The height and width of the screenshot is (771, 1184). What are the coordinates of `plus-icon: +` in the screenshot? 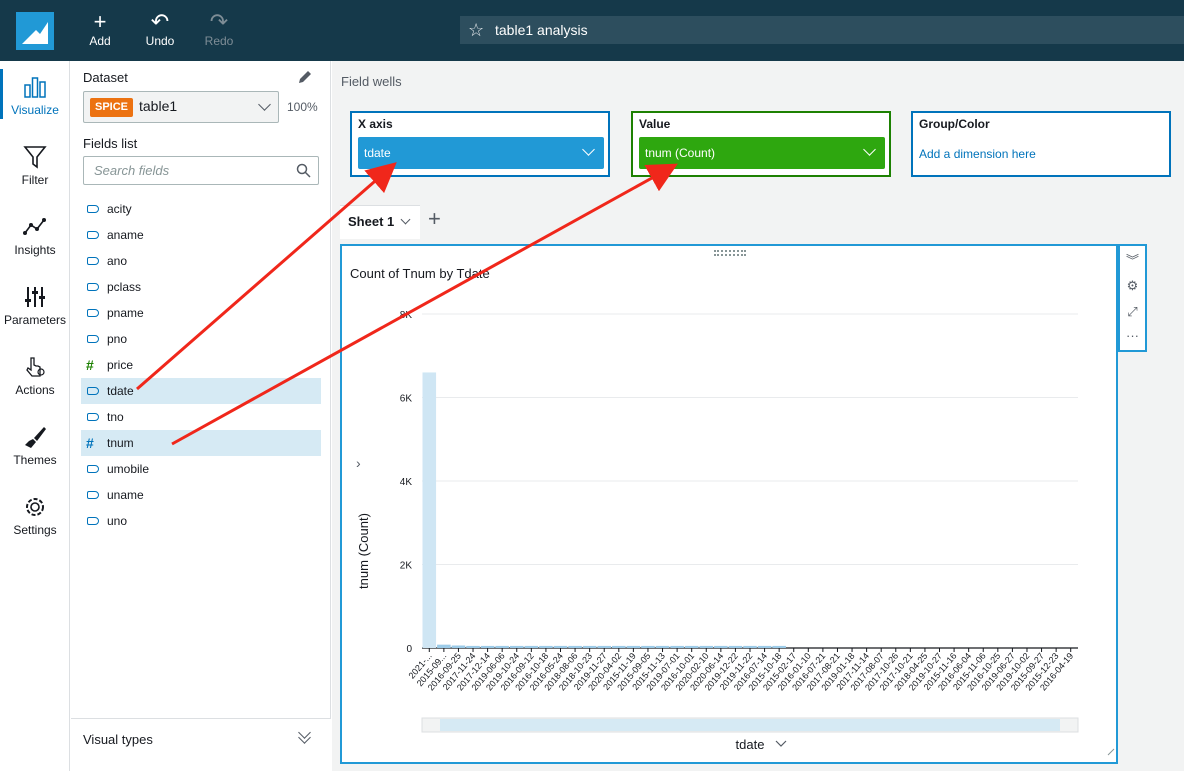 It's located at (100, 21).